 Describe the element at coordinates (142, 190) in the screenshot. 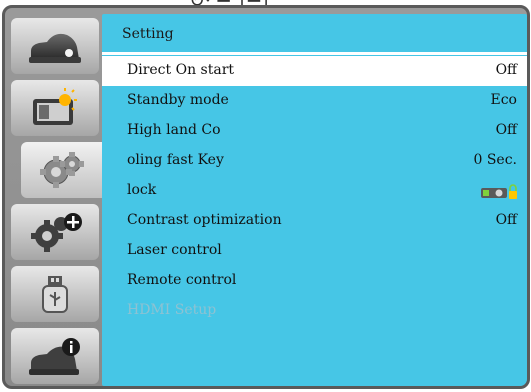

I see `menu-row-label: lock` at that location.